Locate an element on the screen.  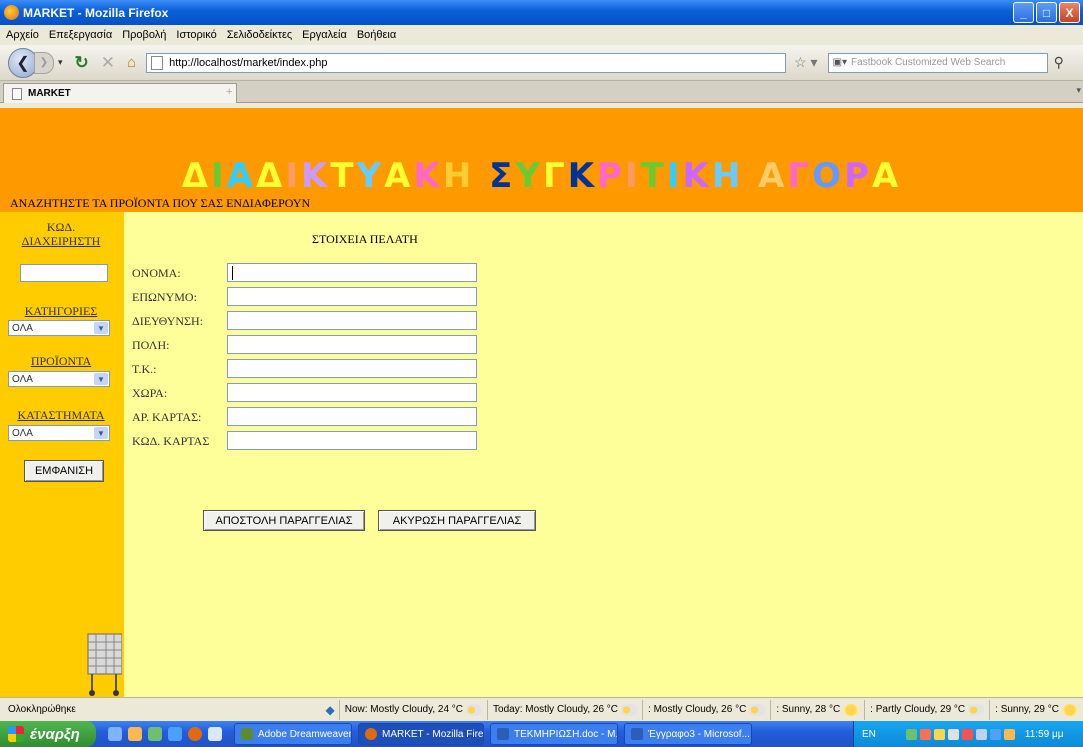
menu-history: Ιστορικό is located at coordinates (196, 35).